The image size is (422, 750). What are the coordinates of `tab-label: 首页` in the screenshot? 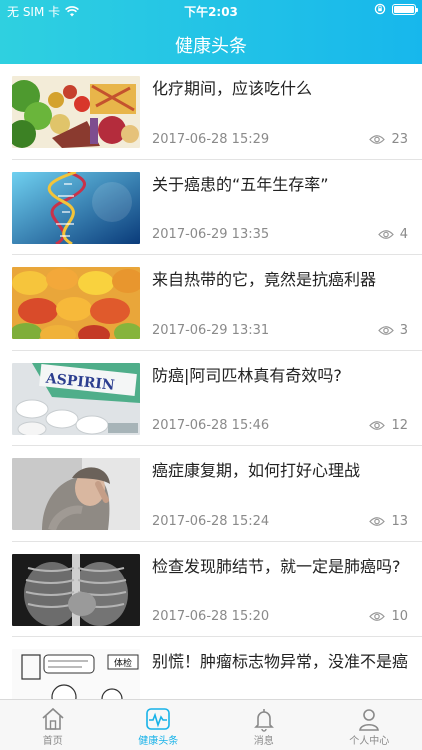 It's located at (52, 741).